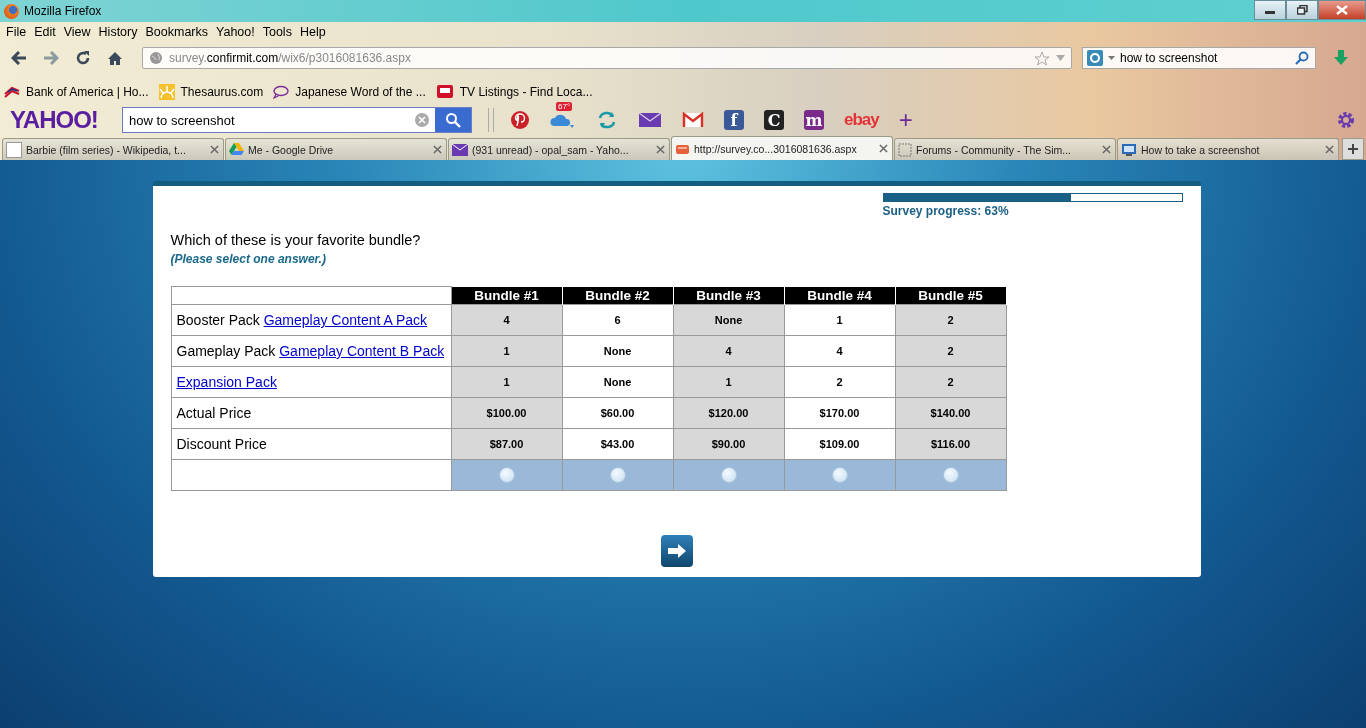 The image size is (1366, 728). What do you see at coordinates (345, 320) in the screenshot?
I see `pack-link: Gameplay Content A Pack` at bounding box center [345, 320].